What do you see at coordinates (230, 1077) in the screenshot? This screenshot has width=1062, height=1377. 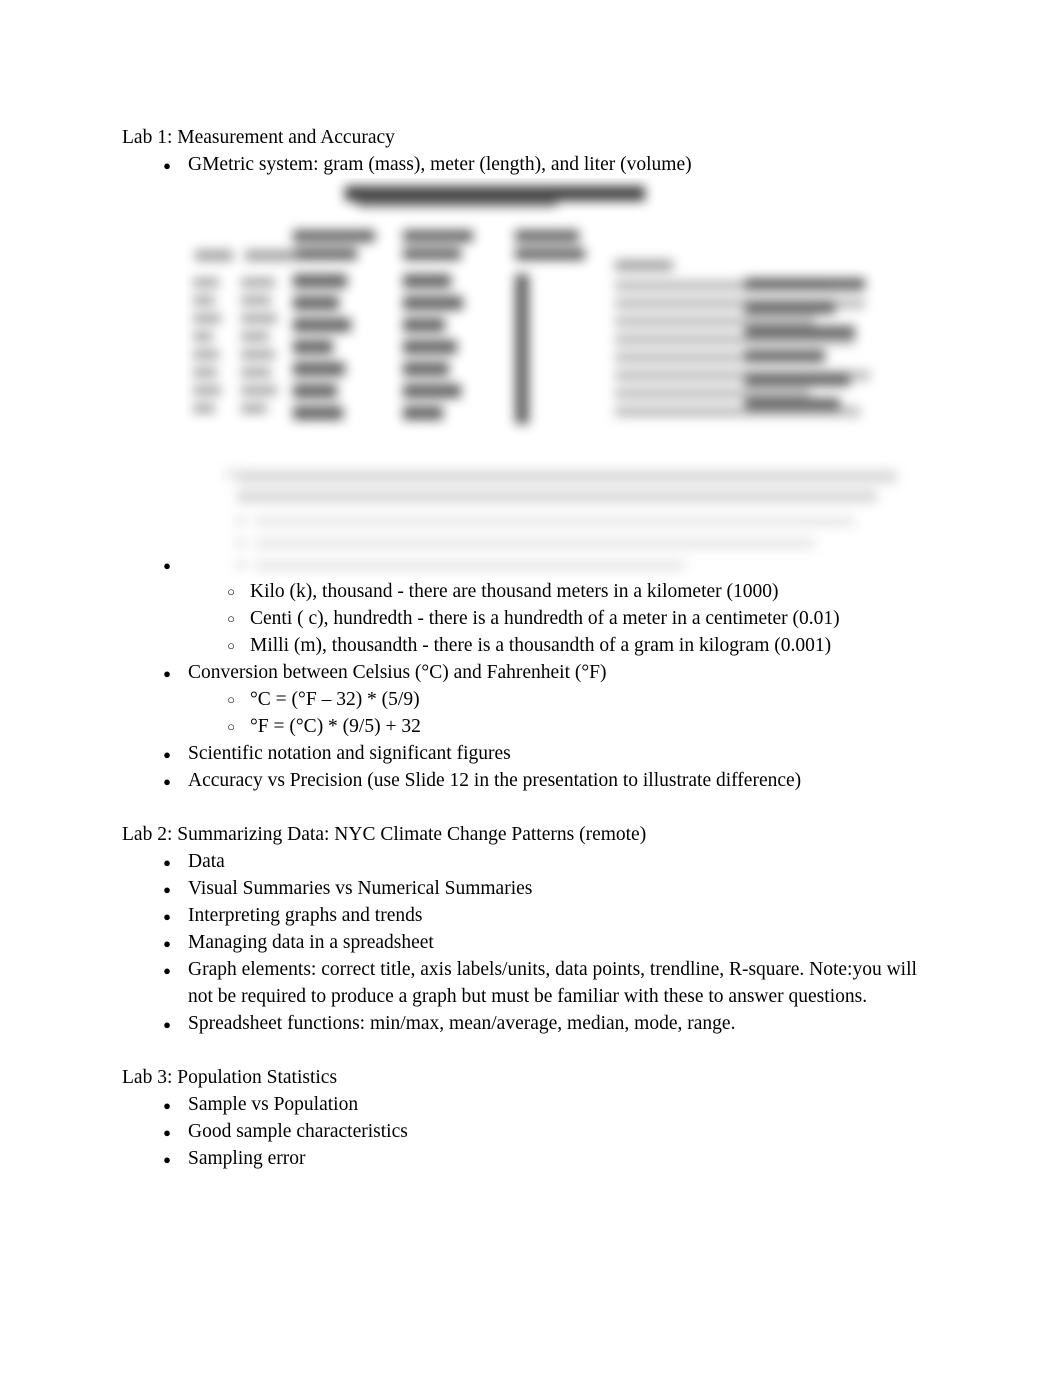 I see `section-heading-lab-3: Lab 3: Population Statistics` at bounding box center [230, 1077].